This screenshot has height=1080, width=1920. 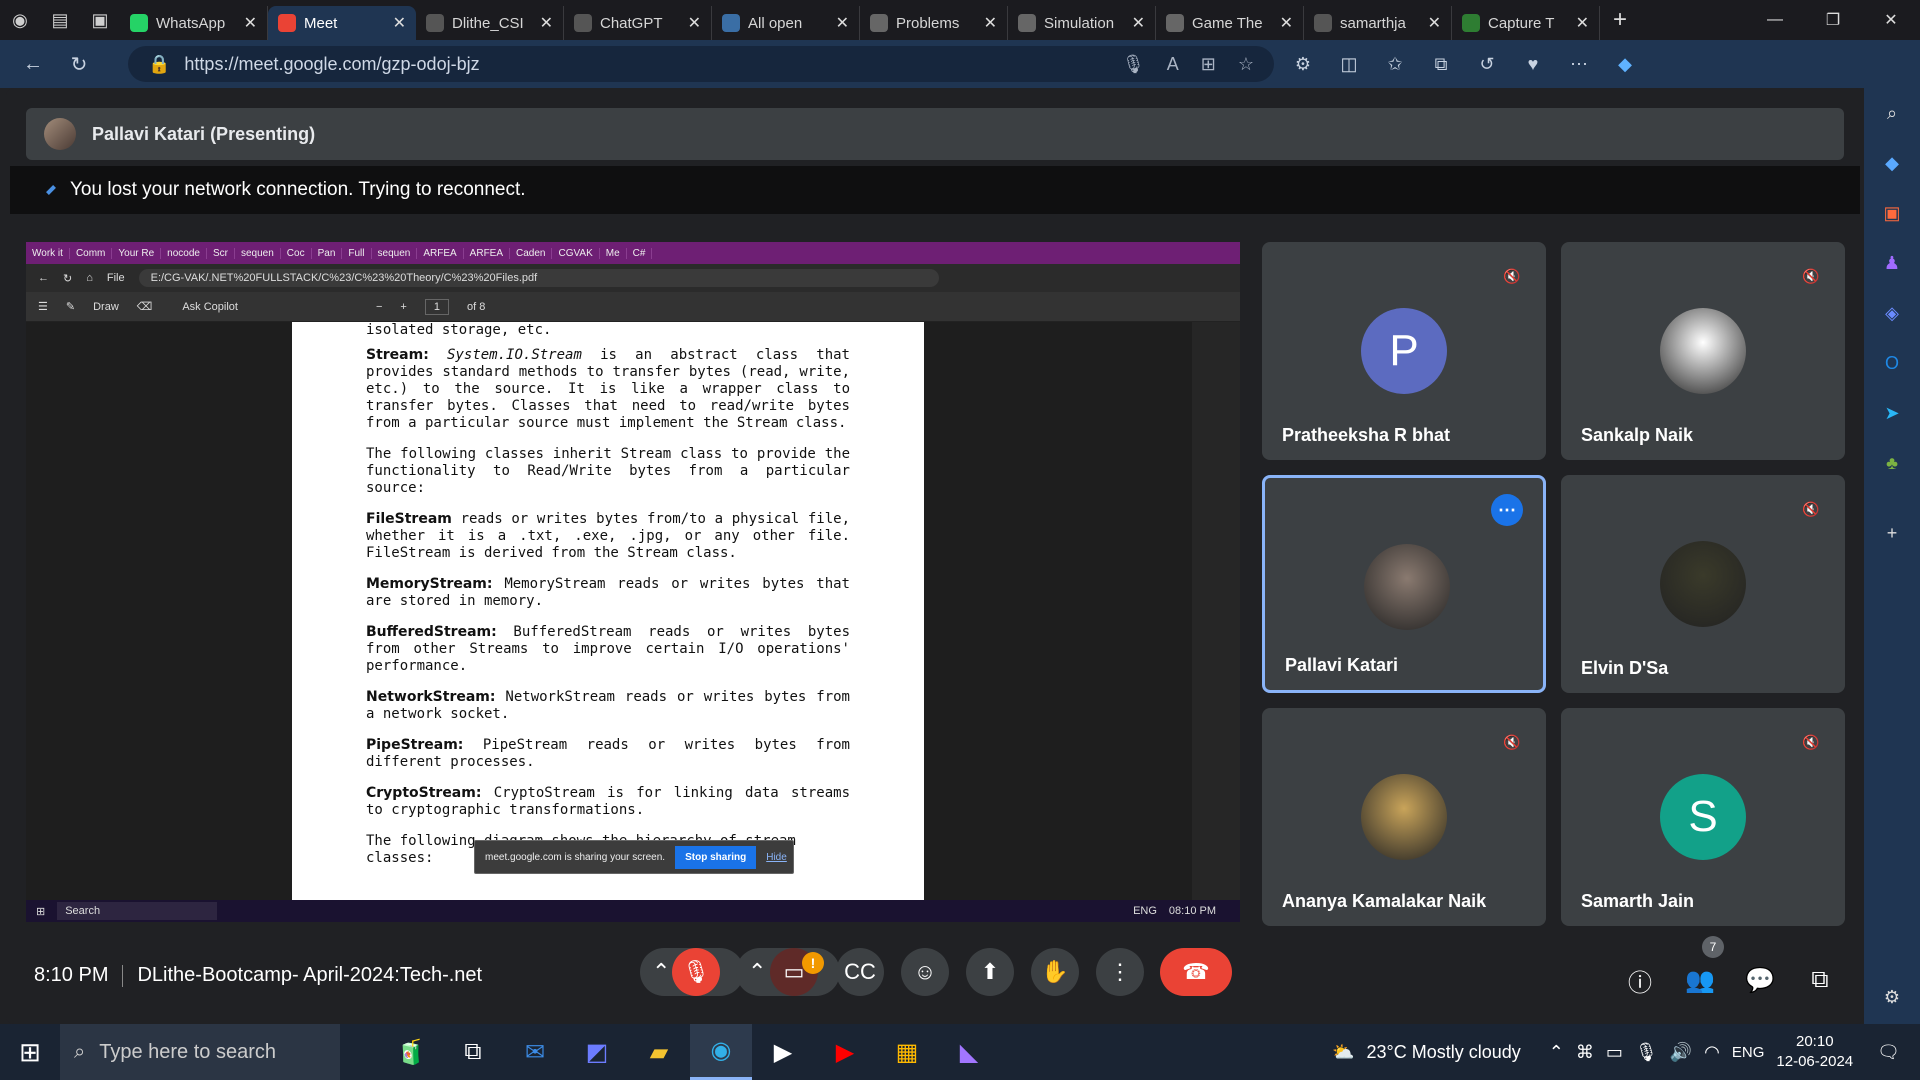 What do you see at coordinates (1082, 23) in the screenshot?
I see `browser-tab: Simulation ✕` at bounding box center [1082, 23].